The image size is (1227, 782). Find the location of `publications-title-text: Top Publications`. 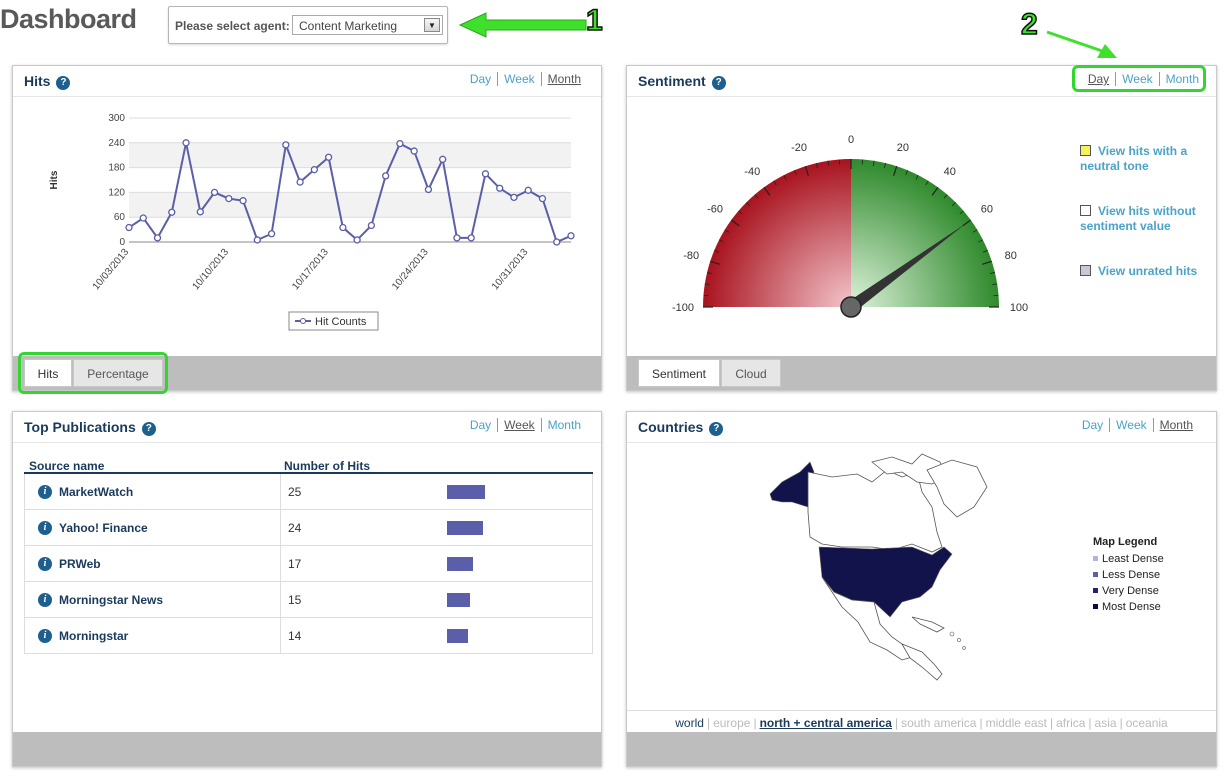

publications-title-text: Top Publications is located at coordinates (80, 427).